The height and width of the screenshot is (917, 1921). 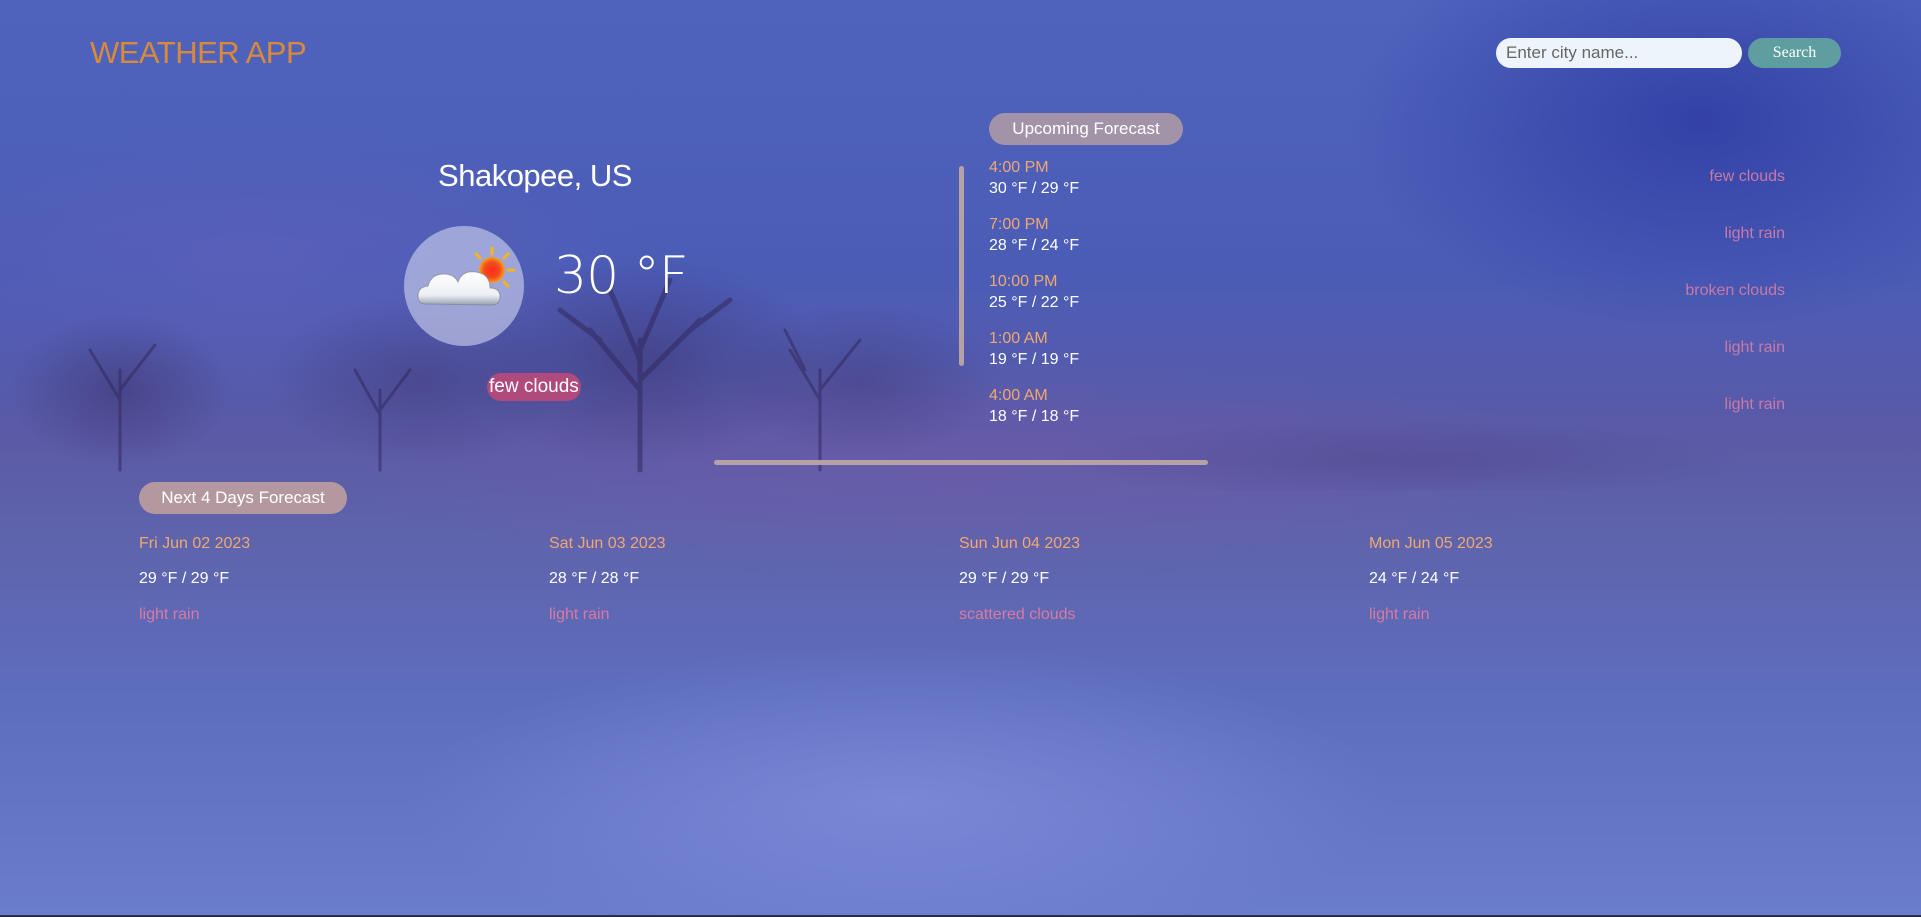 I want to click on hourly-time: 4:00 PM, so click(x=1019, y=167).